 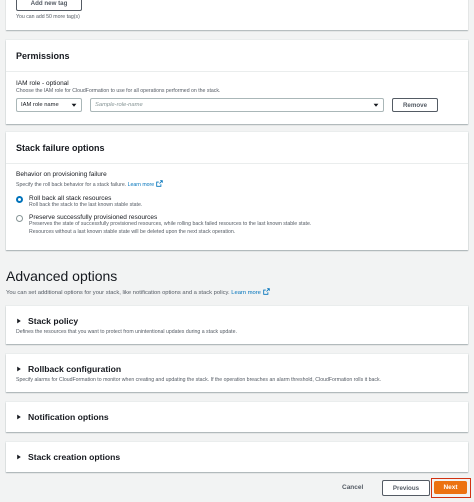 What do you see at coordinates (141, 185) in the screenshot?
I see `failure-learn-more-link: Learn more` at bounding box center [141, 185].